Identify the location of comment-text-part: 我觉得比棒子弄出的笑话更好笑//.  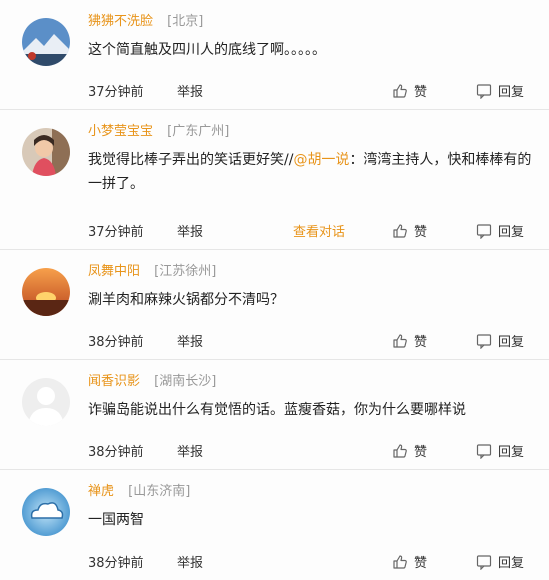
(191, 160).